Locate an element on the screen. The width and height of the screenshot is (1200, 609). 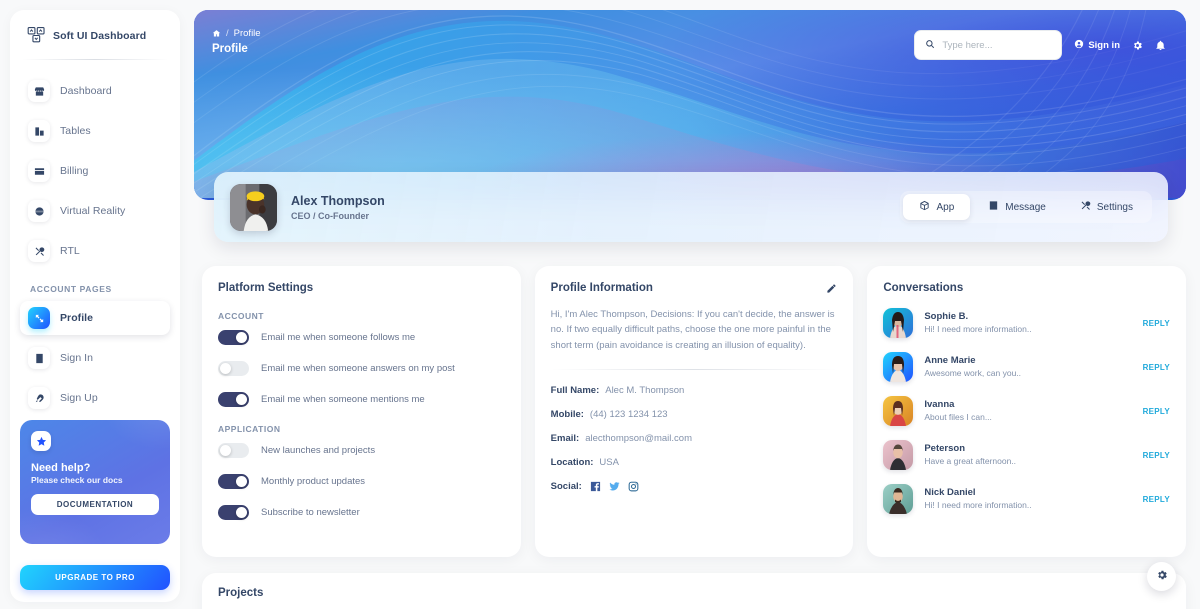
sign-in-label: Sign in is located at coordinates (1104, 45).